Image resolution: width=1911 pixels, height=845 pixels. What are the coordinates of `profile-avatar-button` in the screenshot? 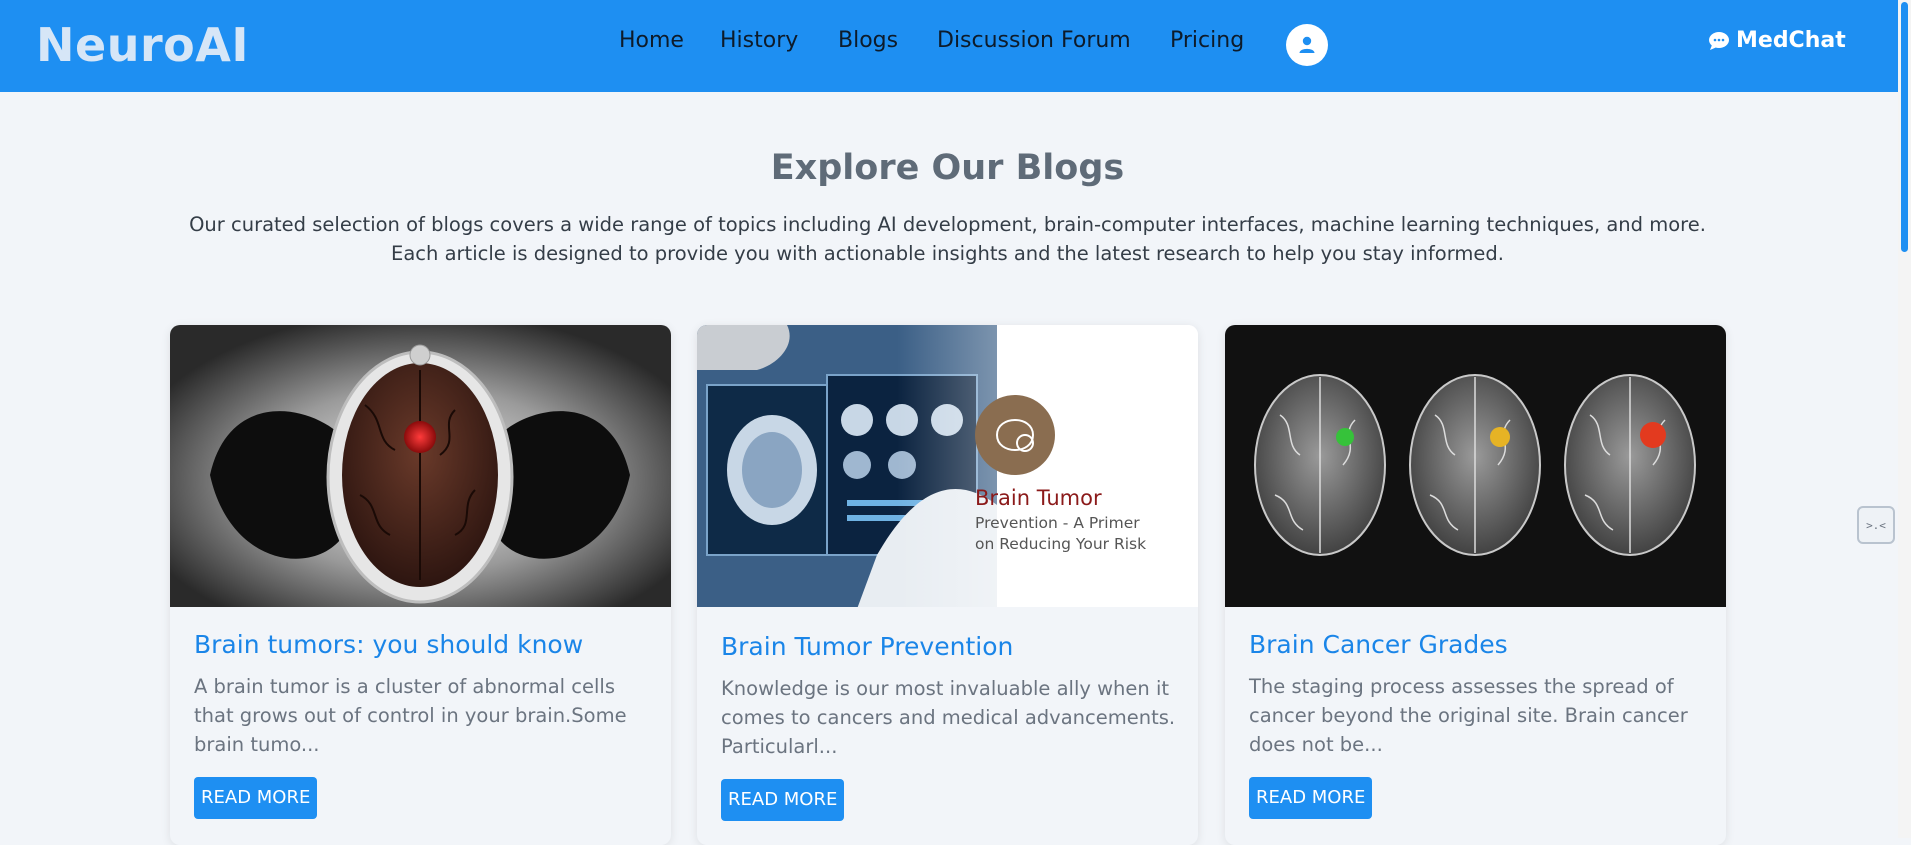 It's located at (1307, 45).